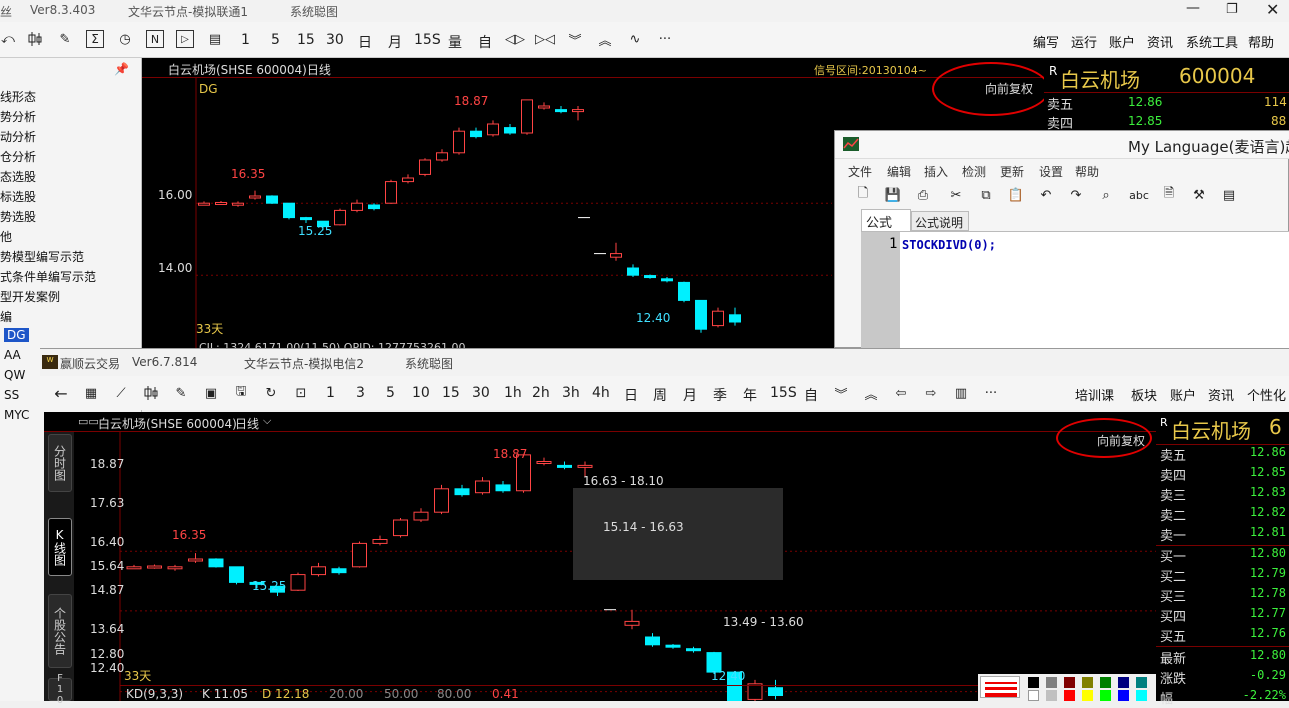 This screenshot has width=1289, height=708. Describe the element at coordinates (1183, 394) in the screenshot. I see `menu-account: 账户` at that location.